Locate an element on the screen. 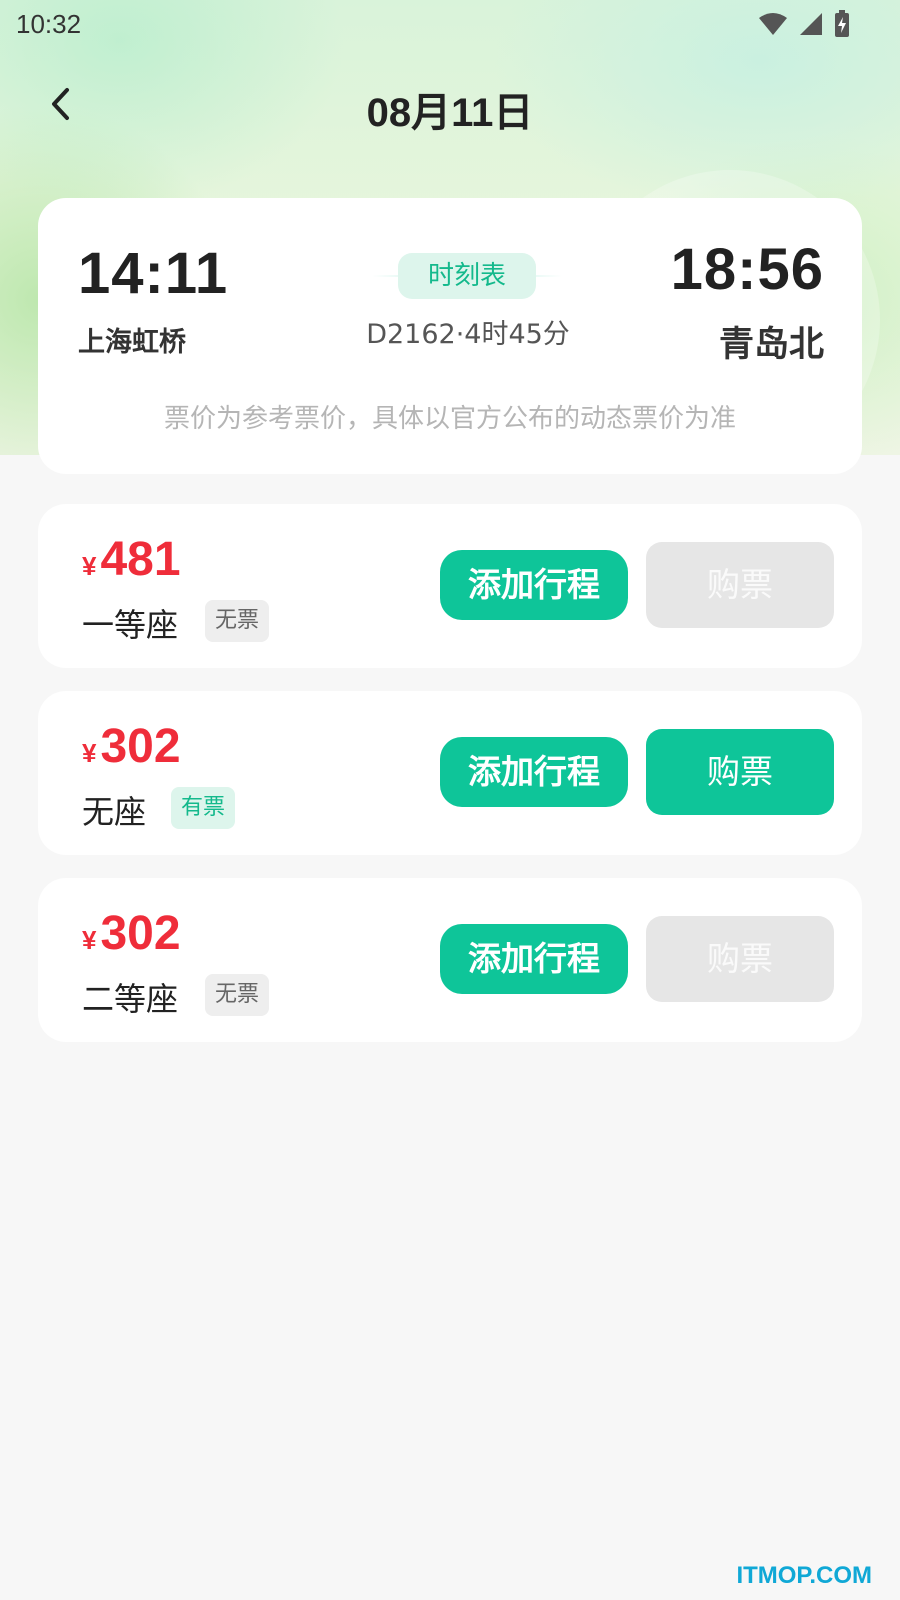 The image size is (900, 1600). availability-badge: 有票 is located at coordinates (203, 808).